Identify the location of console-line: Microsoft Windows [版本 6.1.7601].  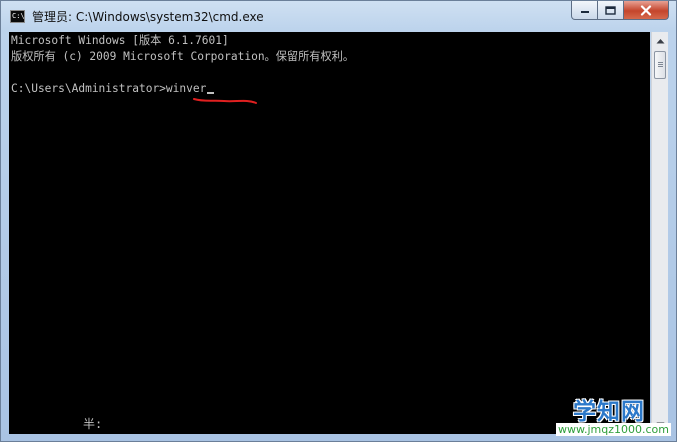
(120, 40).